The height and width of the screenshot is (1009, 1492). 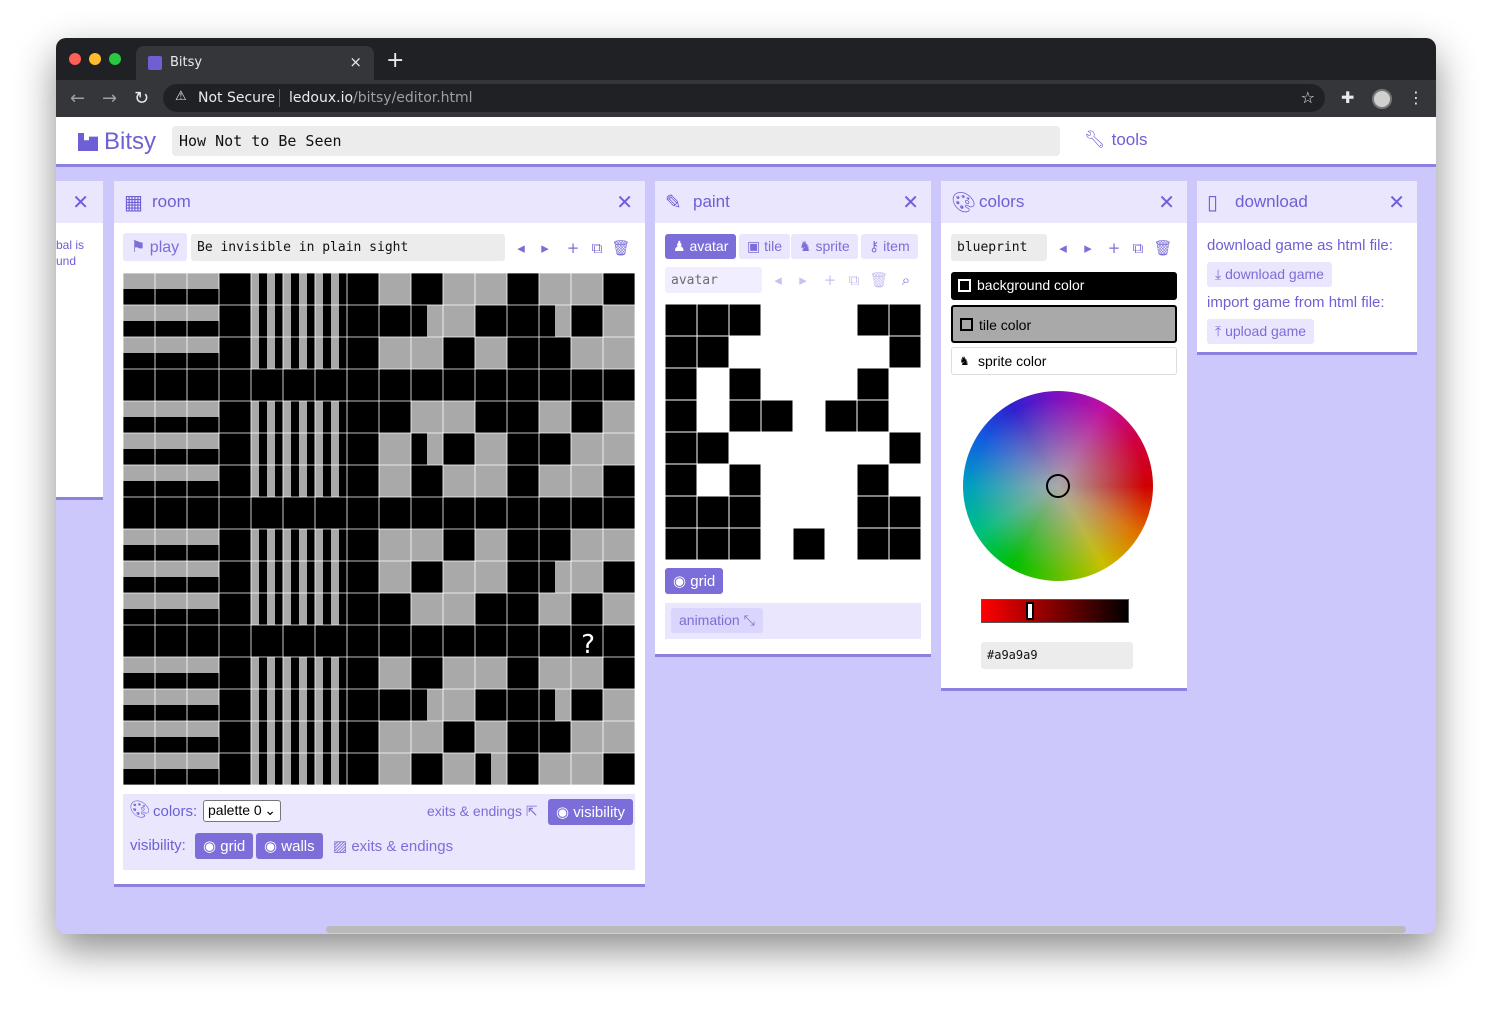 What do you see at coordinates (778, 280) in the screenshot?
I see `previous-sprite-icon: ◂` at bounding box center [778, 280].